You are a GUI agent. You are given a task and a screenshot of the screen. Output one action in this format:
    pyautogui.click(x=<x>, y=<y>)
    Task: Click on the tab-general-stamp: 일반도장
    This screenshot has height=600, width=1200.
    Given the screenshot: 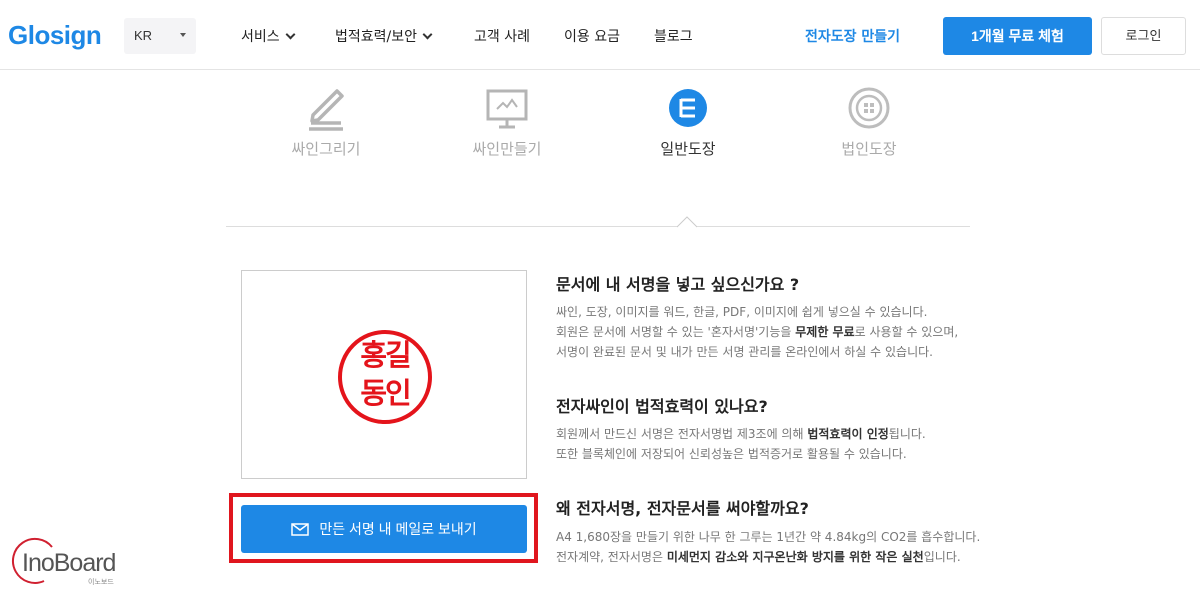 What is the action you would take?
    pyautogui.click(x=688, y=119)
    